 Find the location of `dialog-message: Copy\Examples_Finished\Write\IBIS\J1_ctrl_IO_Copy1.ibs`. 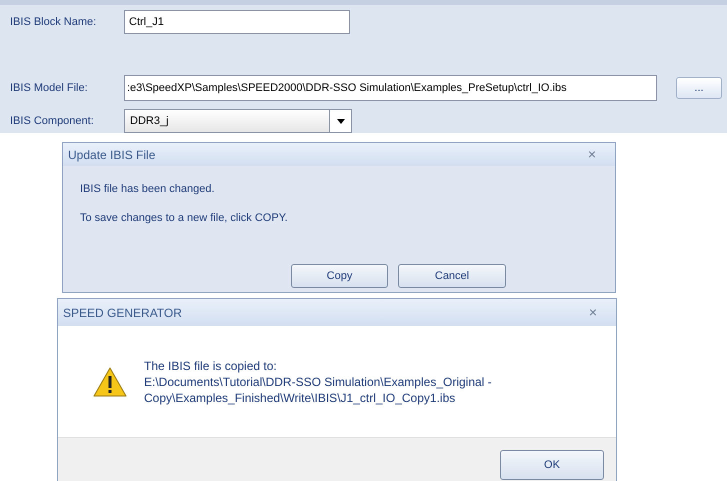

dialog-message: Copy\Examples_Finished\Write\IBIS\J1_ctrl_IO_Copy1.ibs is located at coordinates (300, 398).